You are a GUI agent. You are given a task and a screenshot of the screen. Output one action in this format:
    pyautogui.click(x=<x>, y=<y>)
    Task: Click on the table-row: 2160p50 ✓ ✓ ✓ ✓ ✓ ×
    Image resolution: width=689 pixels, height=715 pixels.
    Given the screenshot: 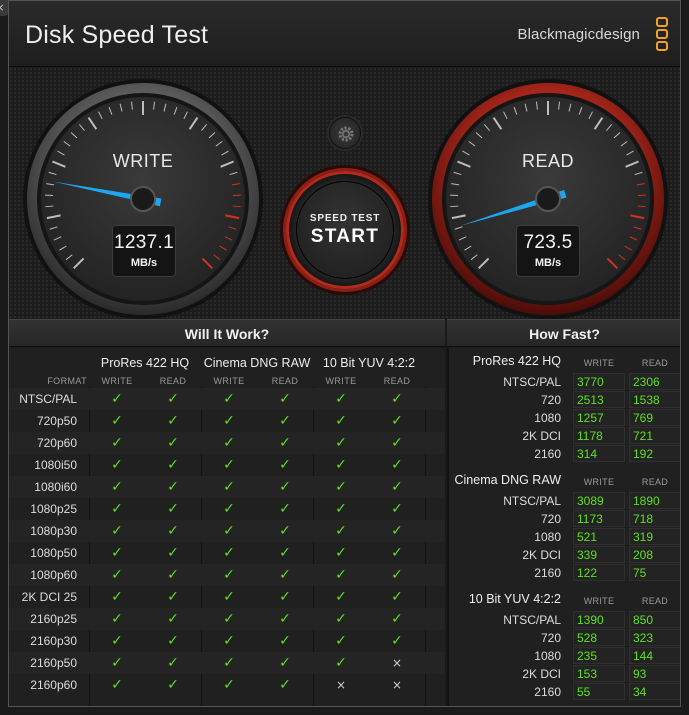 What is the action you would take?
    pyautogui.click(x=227, y=663)
    